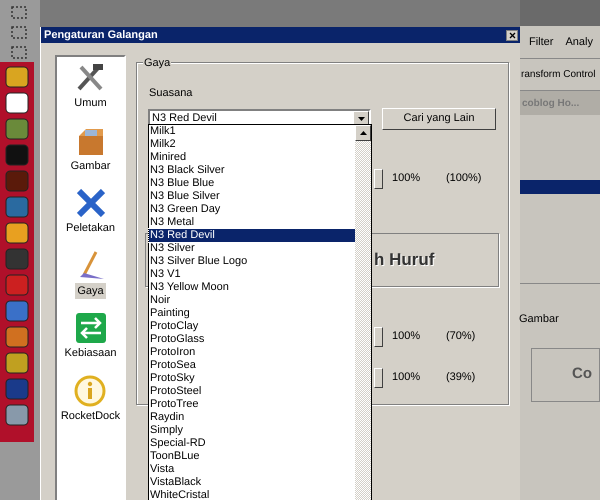 The image size is (600, 500). I want to click on dropdown-option: ProtoSteel, so click(252, 391).